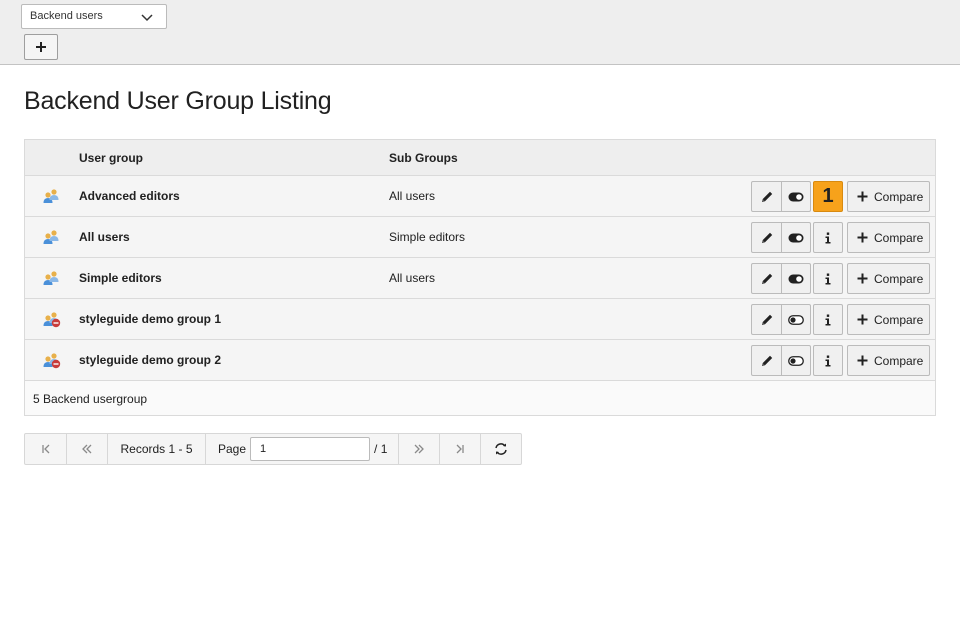 Image resolution: width=960 pixels, height=640 pixels. What do you see at coordinates (120, 278) in the screenshot?
I see `group-name: Simple editors` at bounding box center [120, 278].